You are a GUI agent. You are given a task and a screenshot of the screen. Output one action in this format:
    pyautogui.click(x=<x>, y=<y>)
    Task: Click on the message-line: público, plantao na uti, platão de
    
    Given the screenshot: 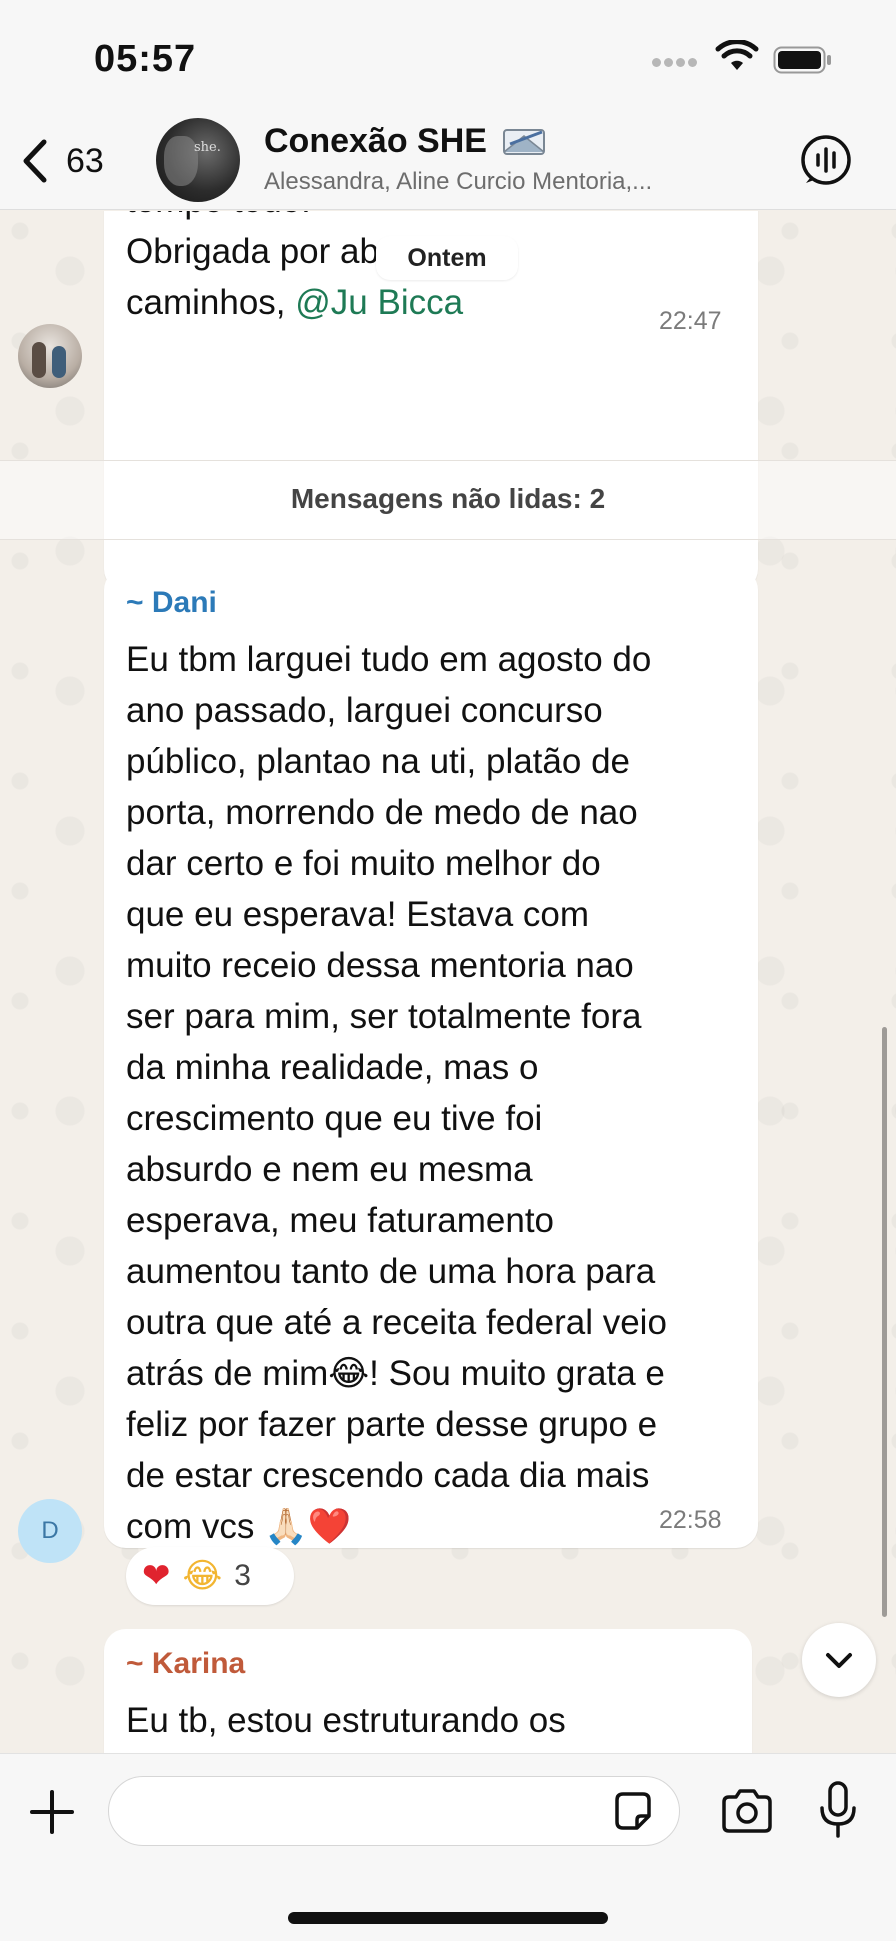 What is the action you would take?
    pyautogui.click(x=378, y=761)
    